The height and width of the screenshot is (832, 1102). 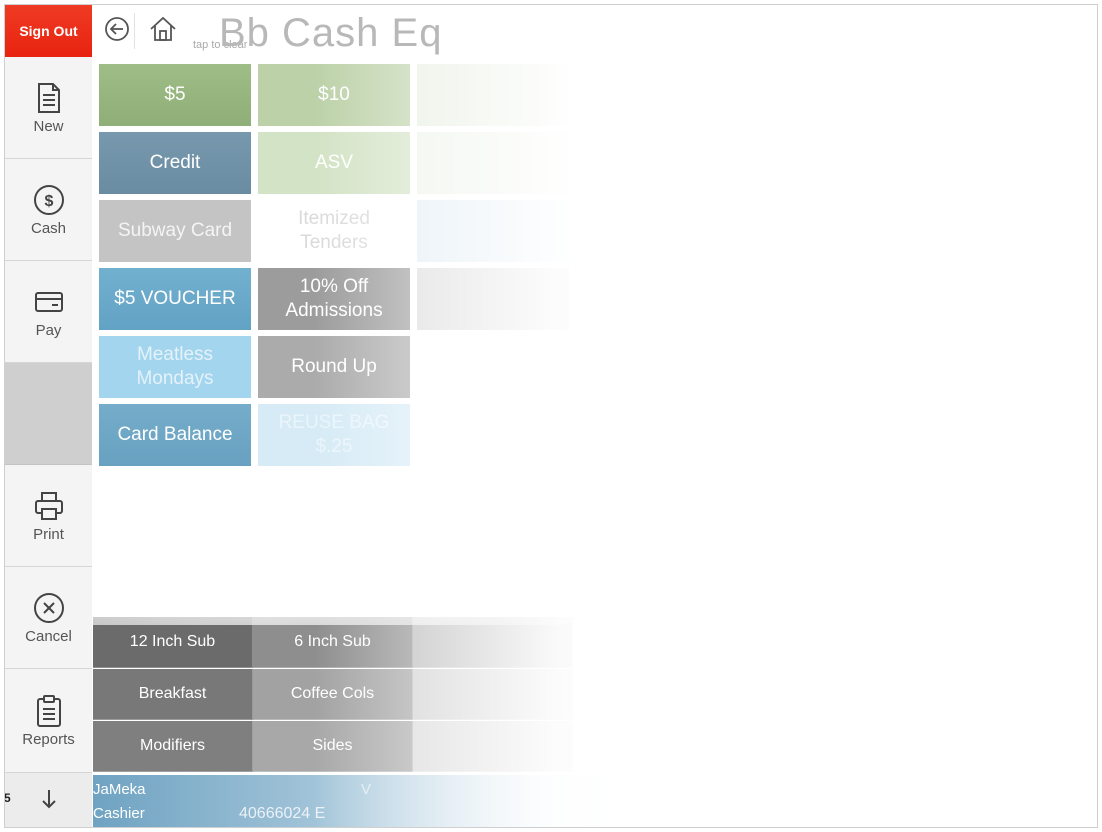 What do you see at coordinates (49, 302) in the screenshot?
I see `card-icon` at bounding box center [49, 302].